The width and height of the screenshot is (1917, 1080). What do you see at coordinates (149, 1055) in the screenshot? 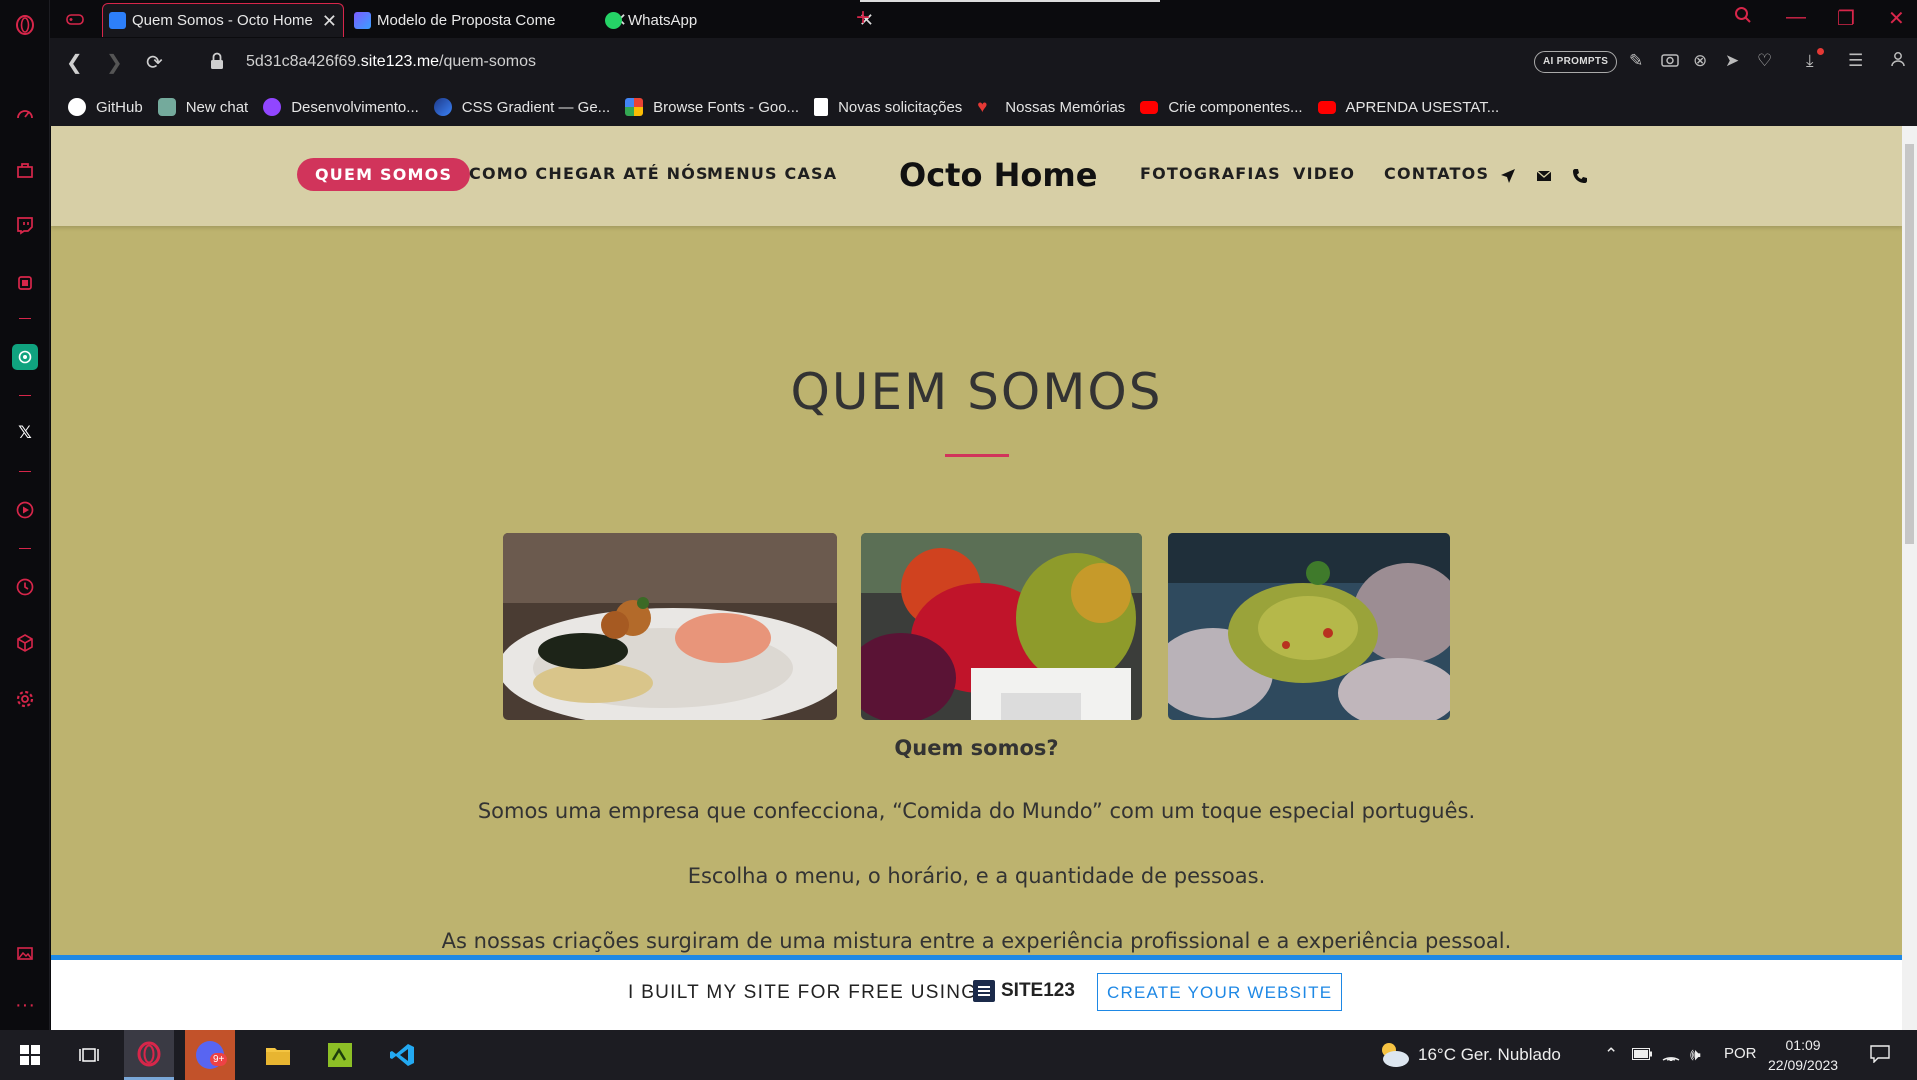
I see `opera-taskbar-icon` at bounding box center [149, 1055].